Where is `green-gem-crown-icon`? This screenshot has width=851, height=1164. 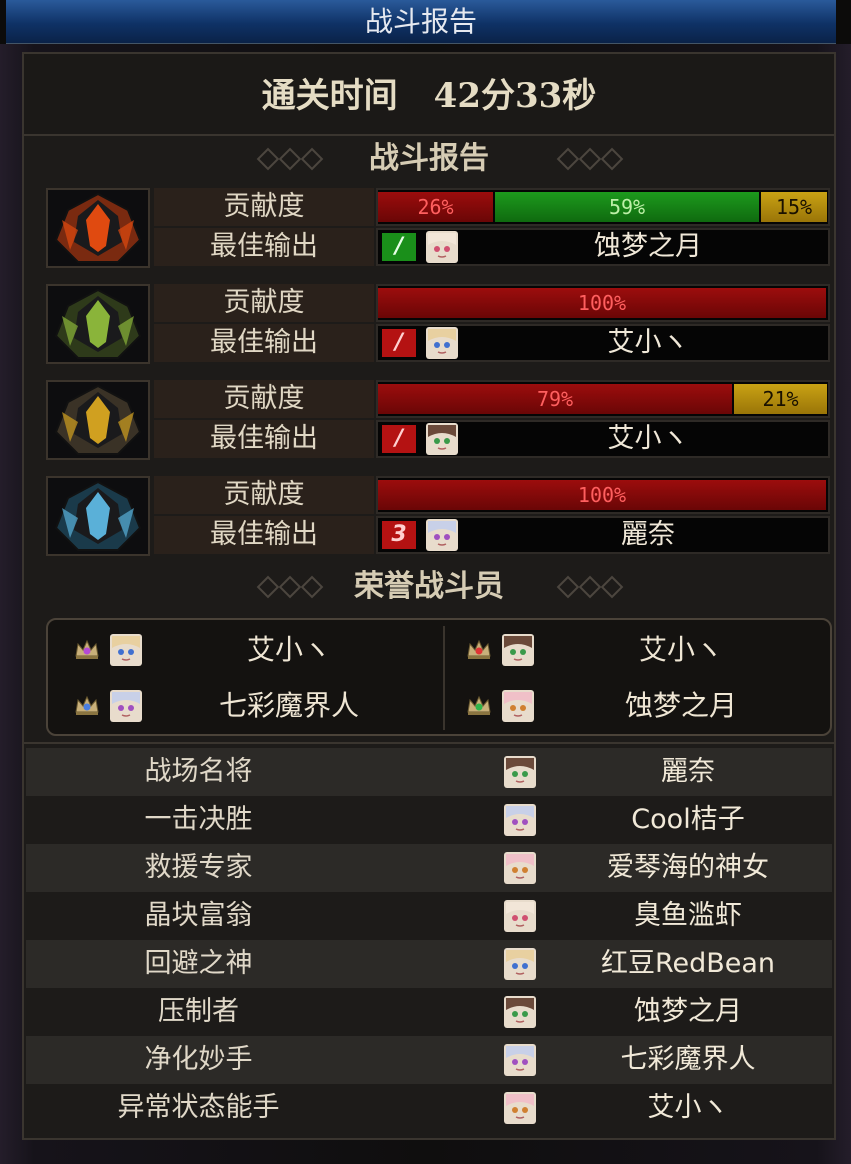
green-gem-crown-icon is located at coordinates (479, 705).